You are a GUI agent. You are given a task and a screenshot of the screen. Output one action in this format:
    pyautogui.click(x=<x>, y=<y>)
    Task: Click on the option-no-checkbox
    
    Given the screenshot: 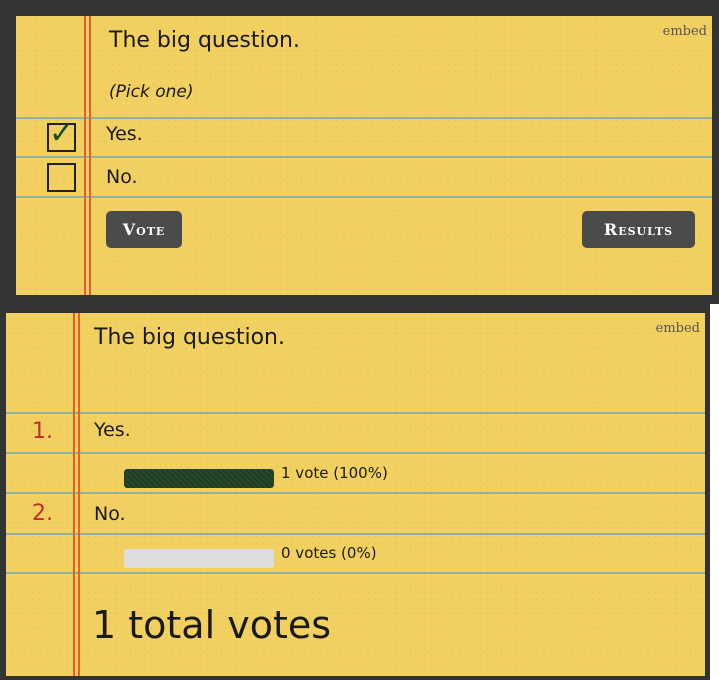 What is the action you would take?
    pyautogui.click(x=61, y=177)
    